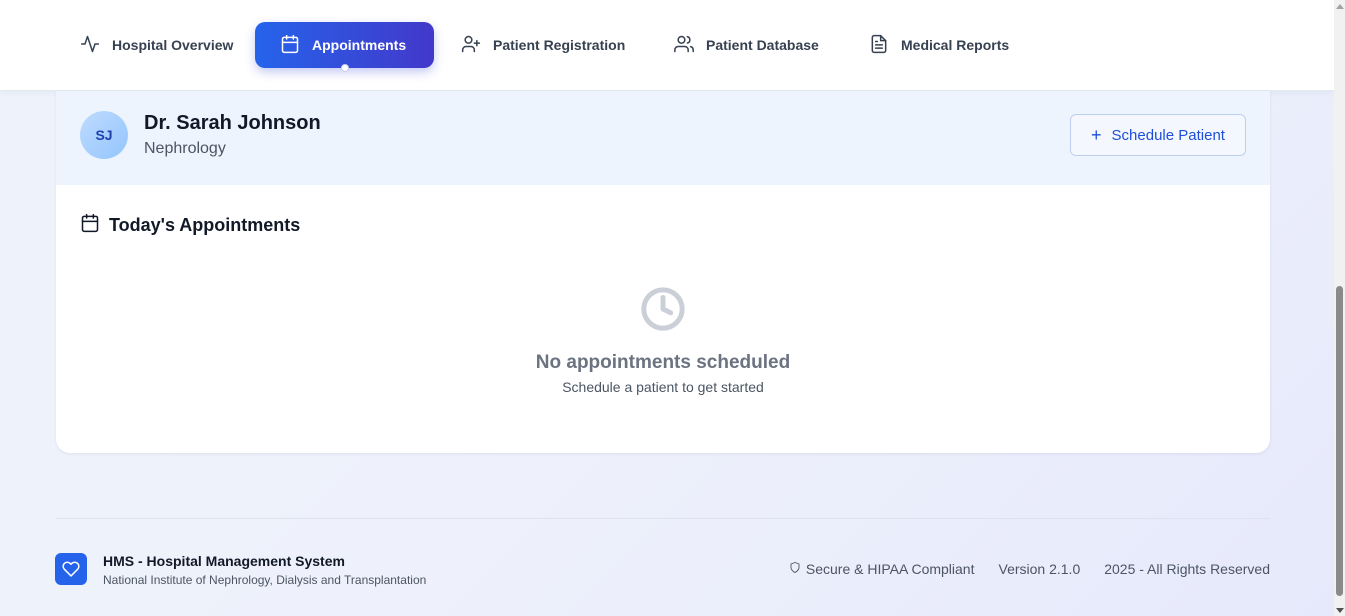  I want to click on tab-label: Patient Database, so click(762, 45).